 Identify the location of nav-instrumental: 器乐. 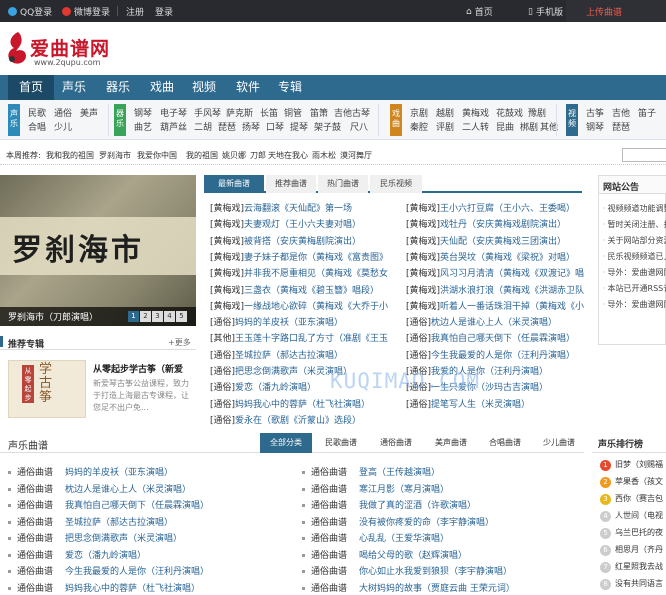
(118, 87).